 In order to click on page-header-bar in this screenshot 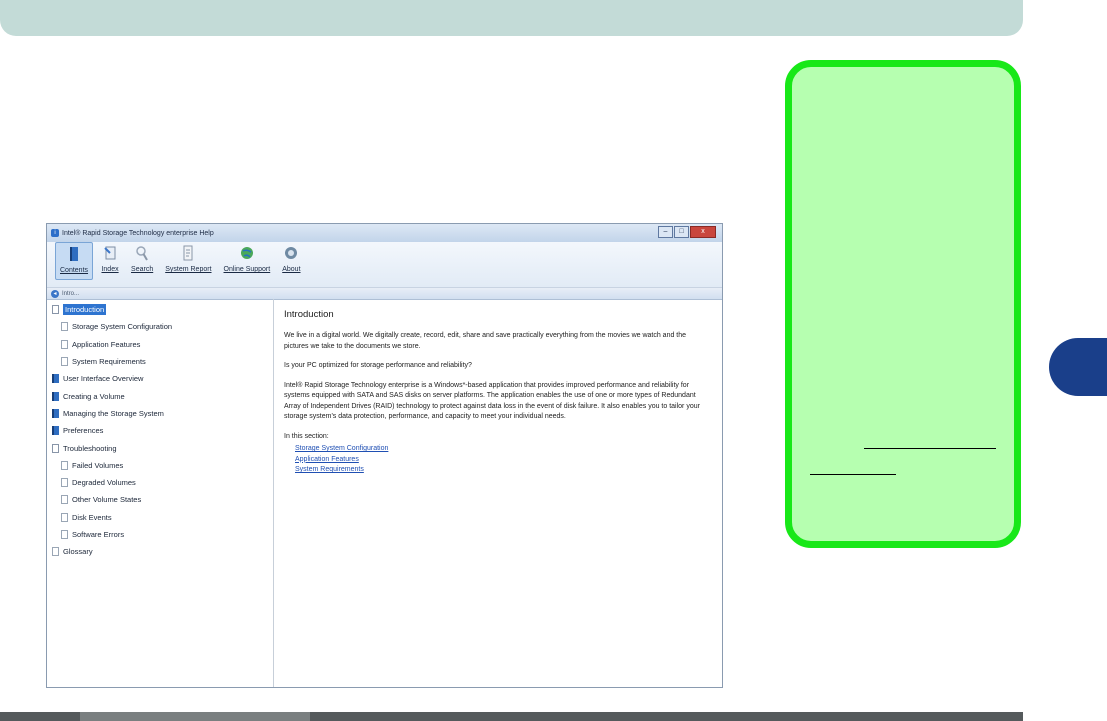, I will do `click(511, 18)`.